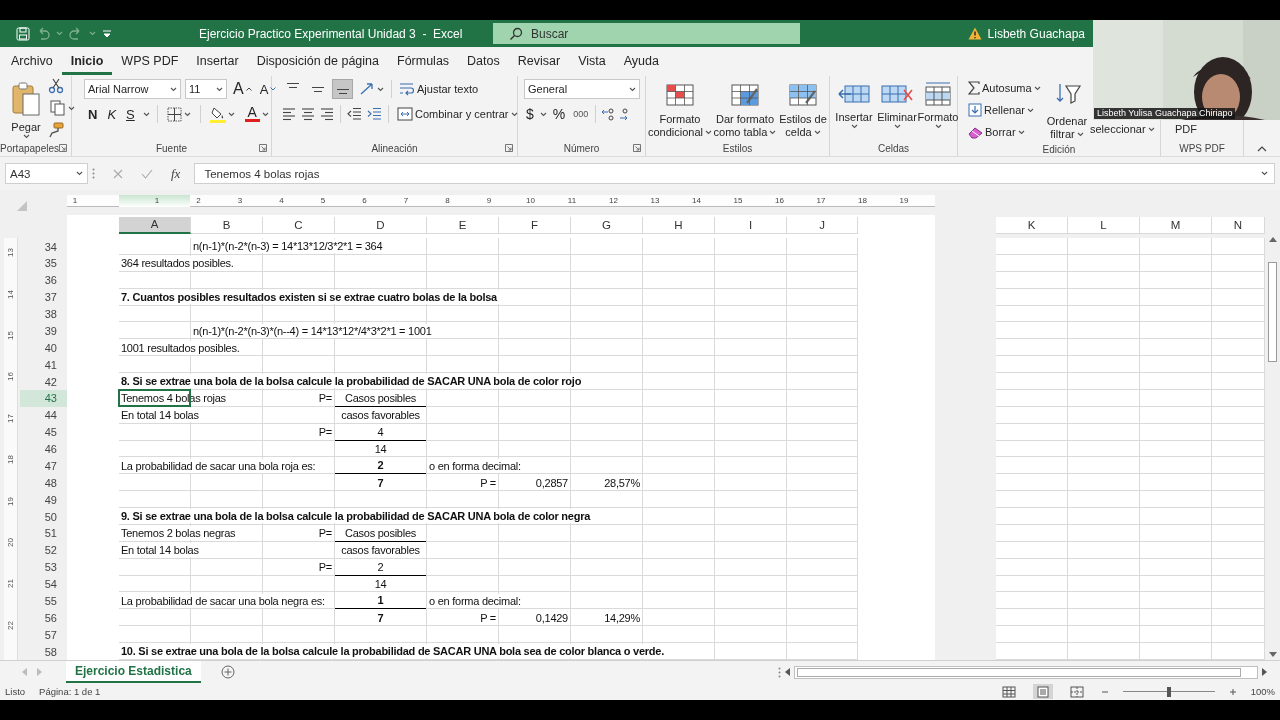 This screenshot has width=1280, height=720. What do you see at coordinates (10, 253) in the screenshot?
I see `ruler-number: 13` at bounding box center [10, 253].